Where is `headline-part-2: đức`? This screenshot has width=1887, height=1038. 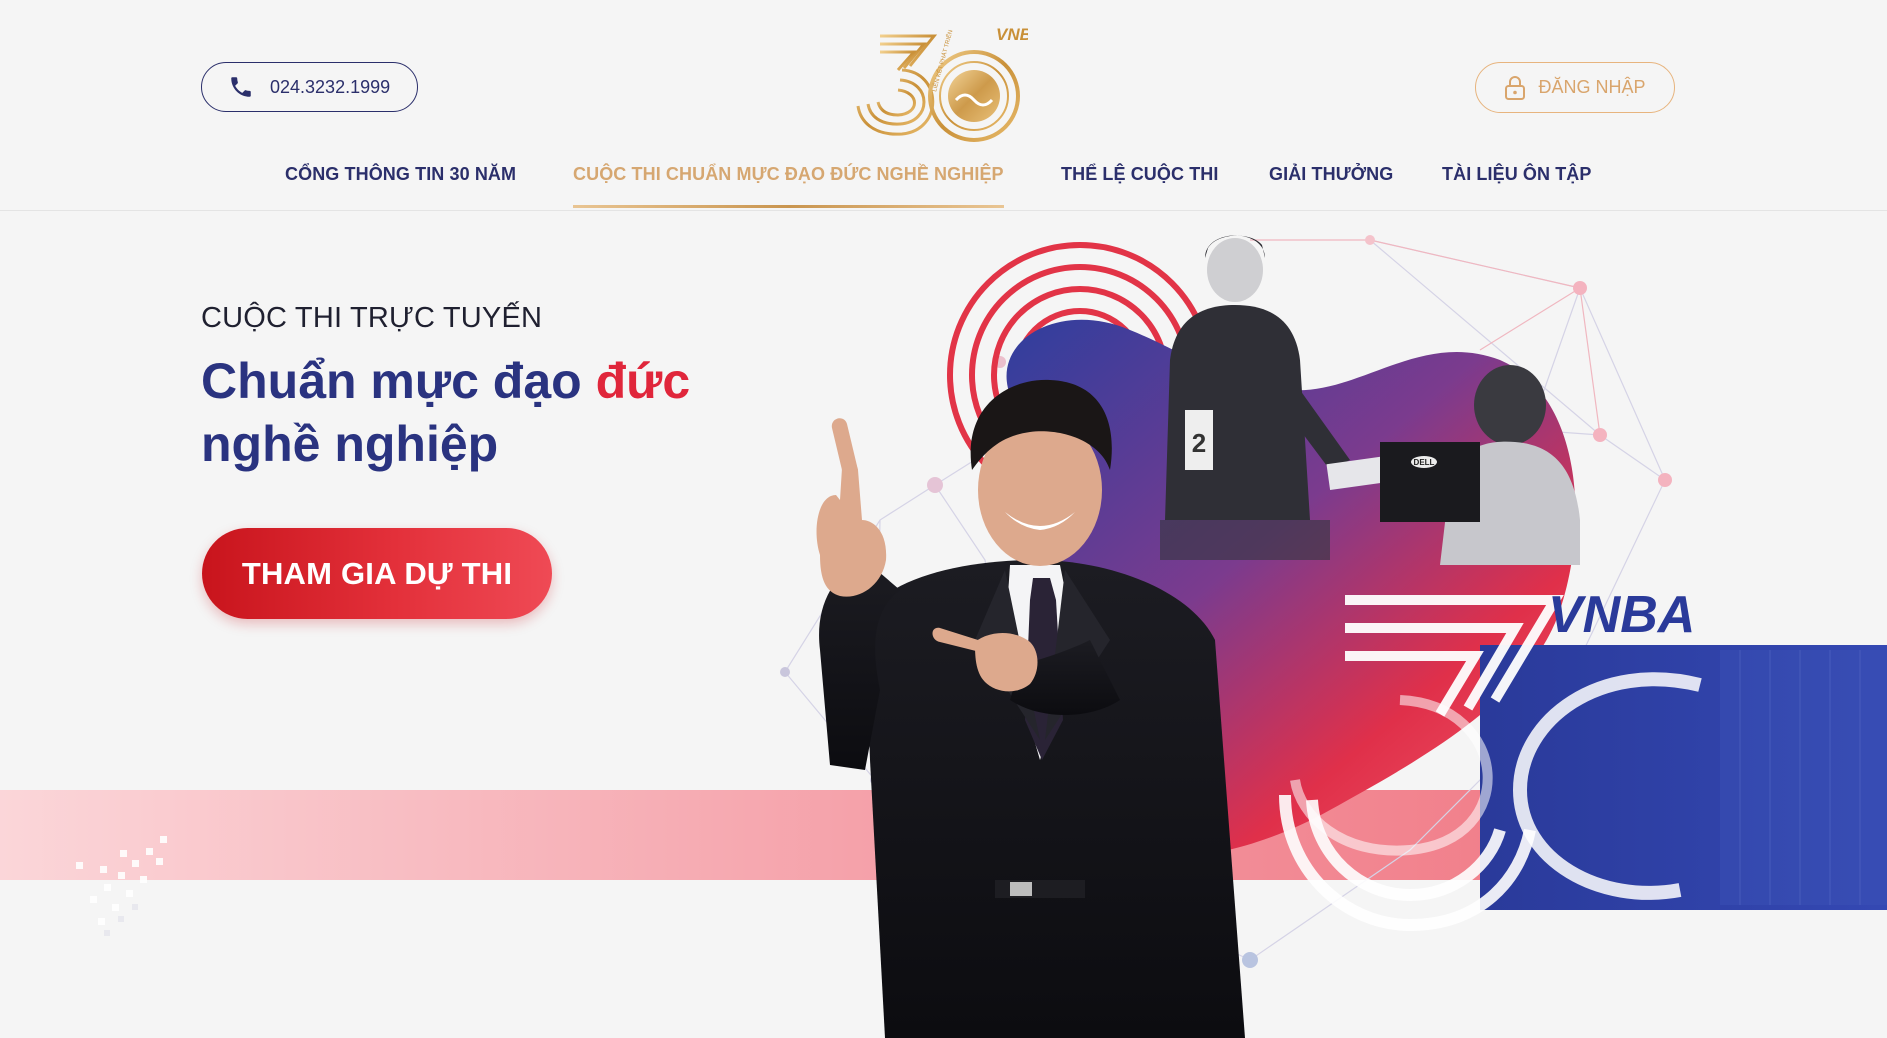 headline-part-2: đức is located at coordinates (643, 381).